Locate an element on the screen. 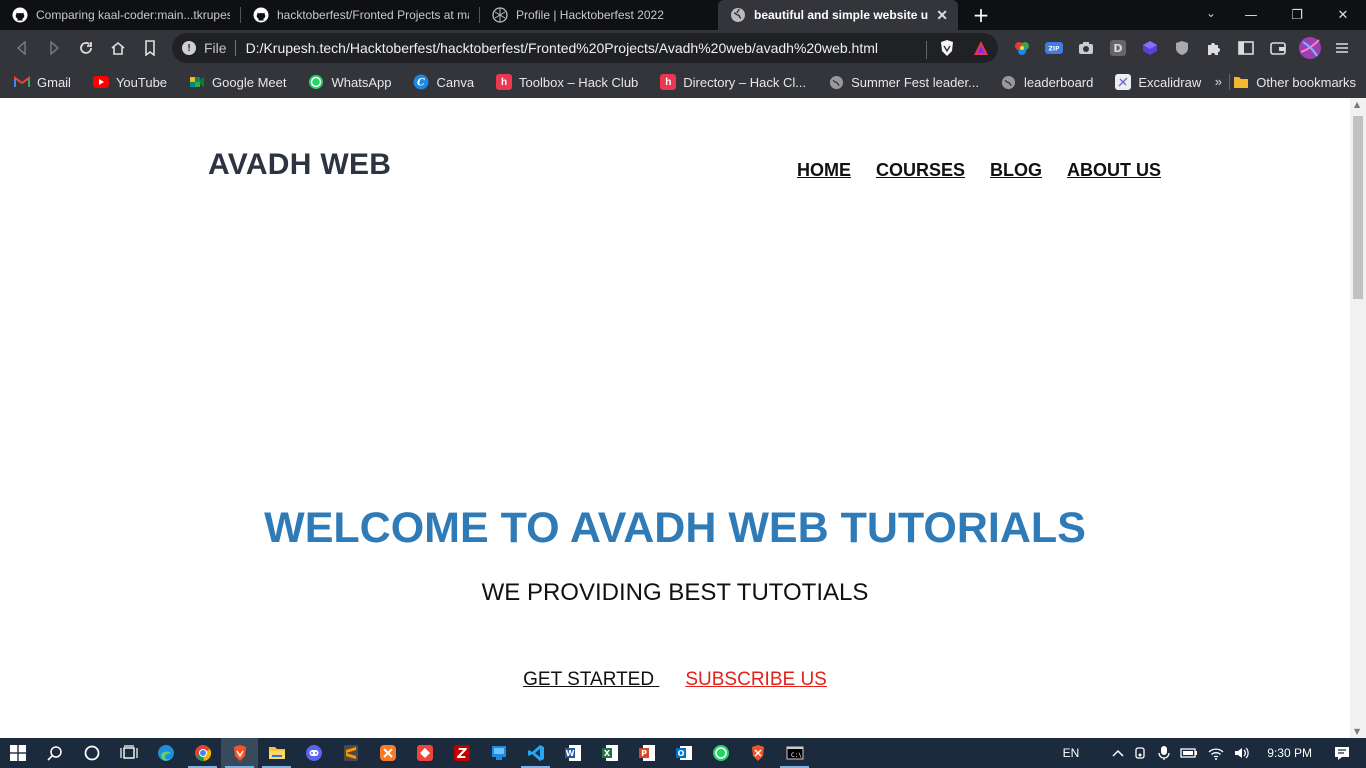 The width and height of the screenshot is (1366, 768). tab-profile: Profile | Hacktoberfest 2022 is located at coordinates (599, 15).